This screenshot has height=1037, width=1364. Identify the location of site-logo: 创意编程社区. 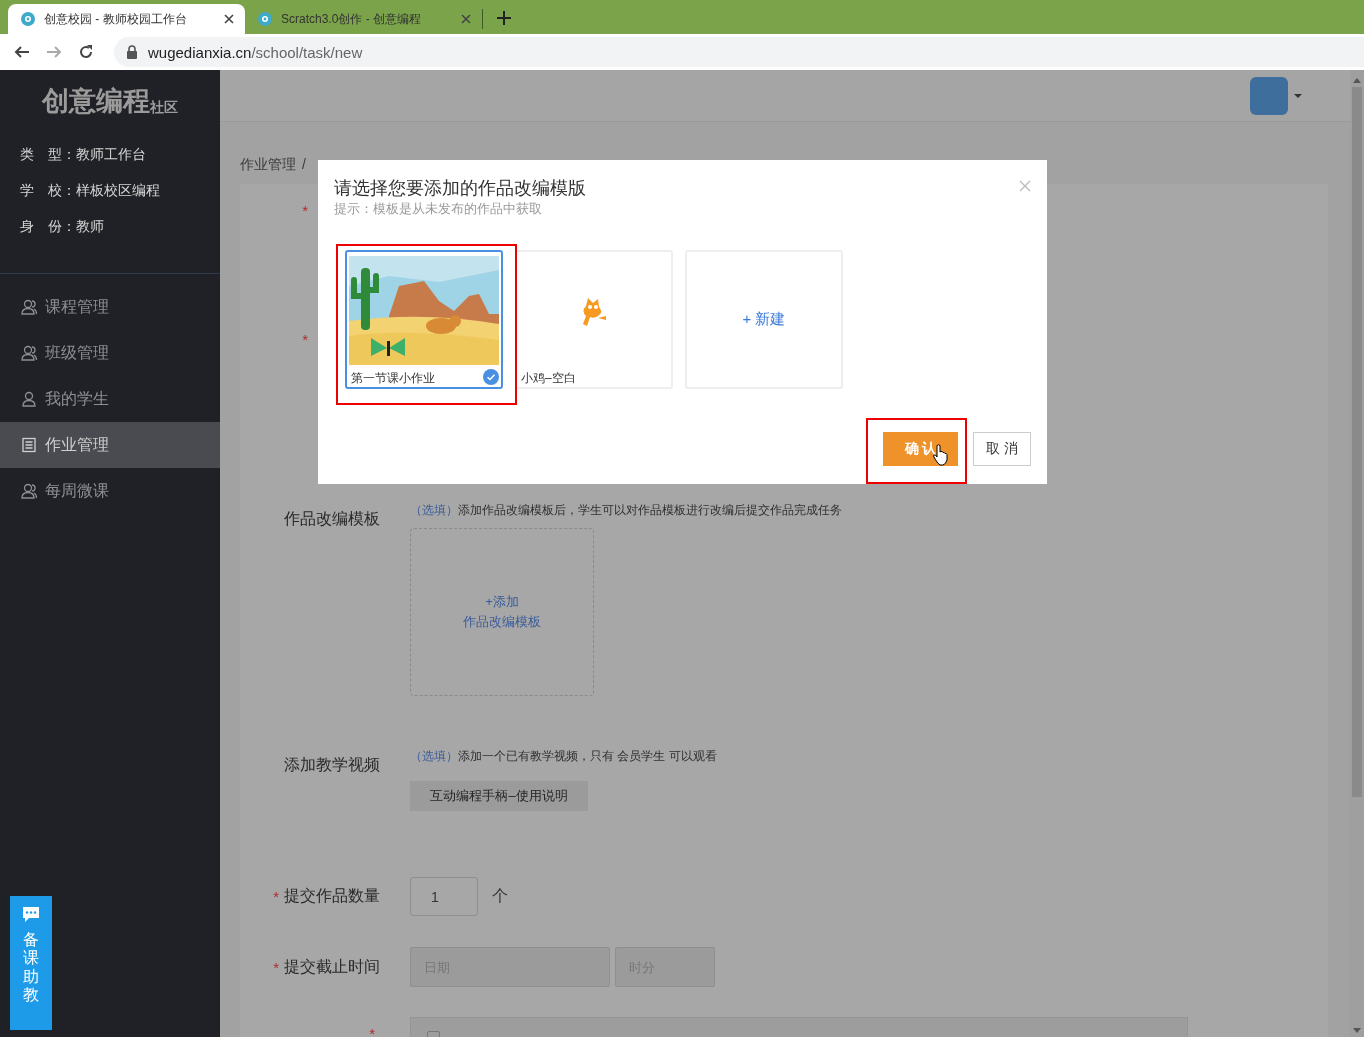
(110, 101).